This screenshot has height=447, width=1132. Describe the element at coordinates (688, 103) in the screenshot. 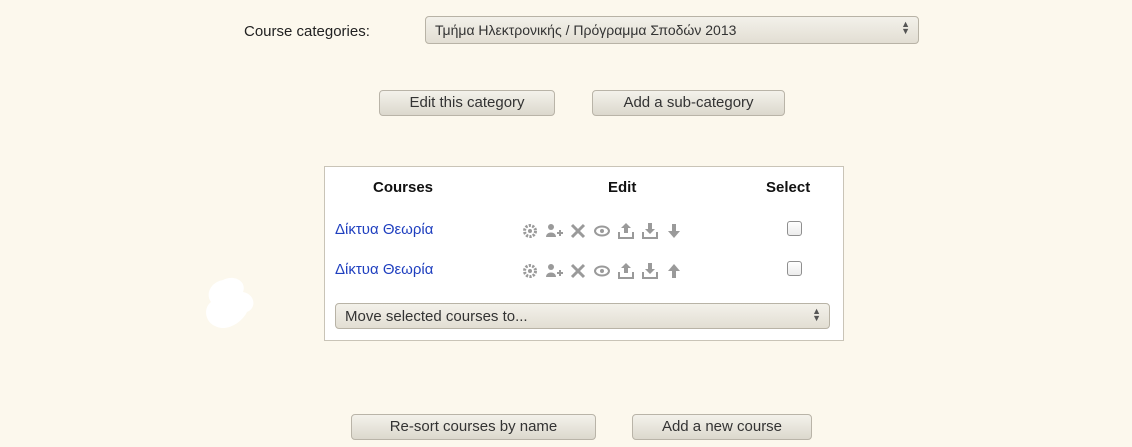

I see `add-subcategory-button: Add a sub-category` at that location.